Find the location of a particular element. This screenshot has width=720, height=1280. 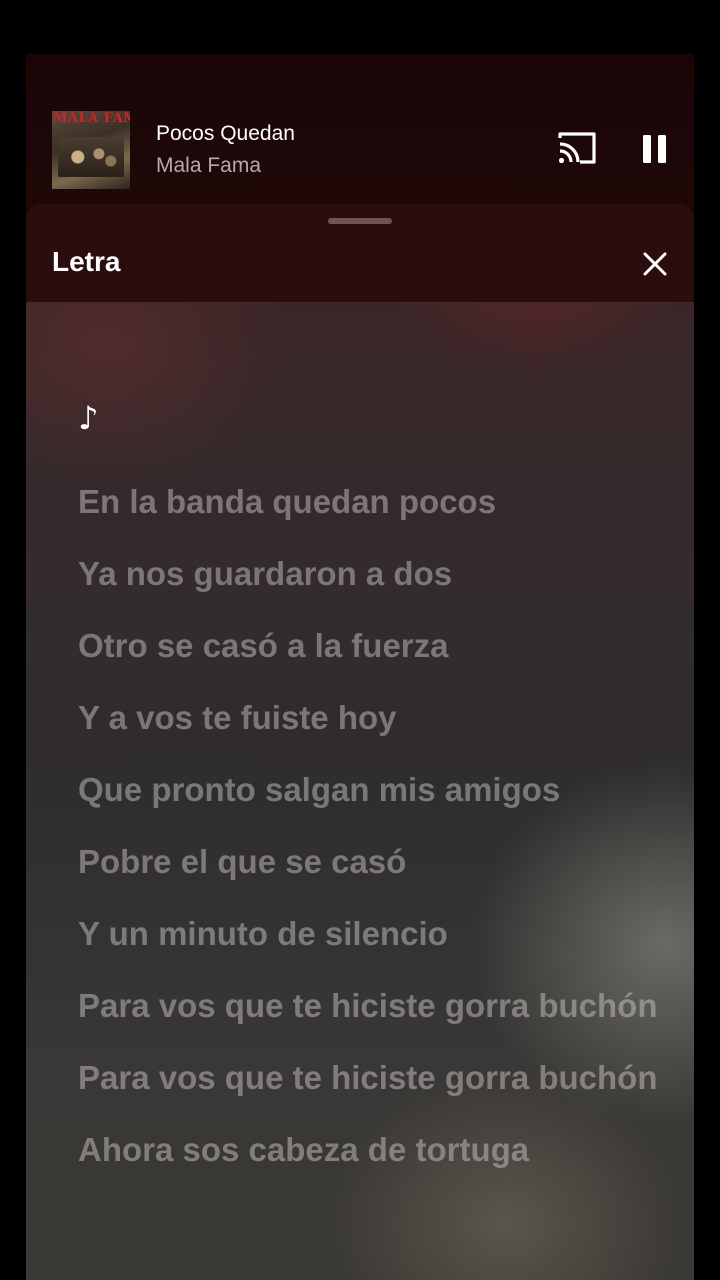

lyric-line: Ya nos guardaron a dos is located at coordinates (368, 573).